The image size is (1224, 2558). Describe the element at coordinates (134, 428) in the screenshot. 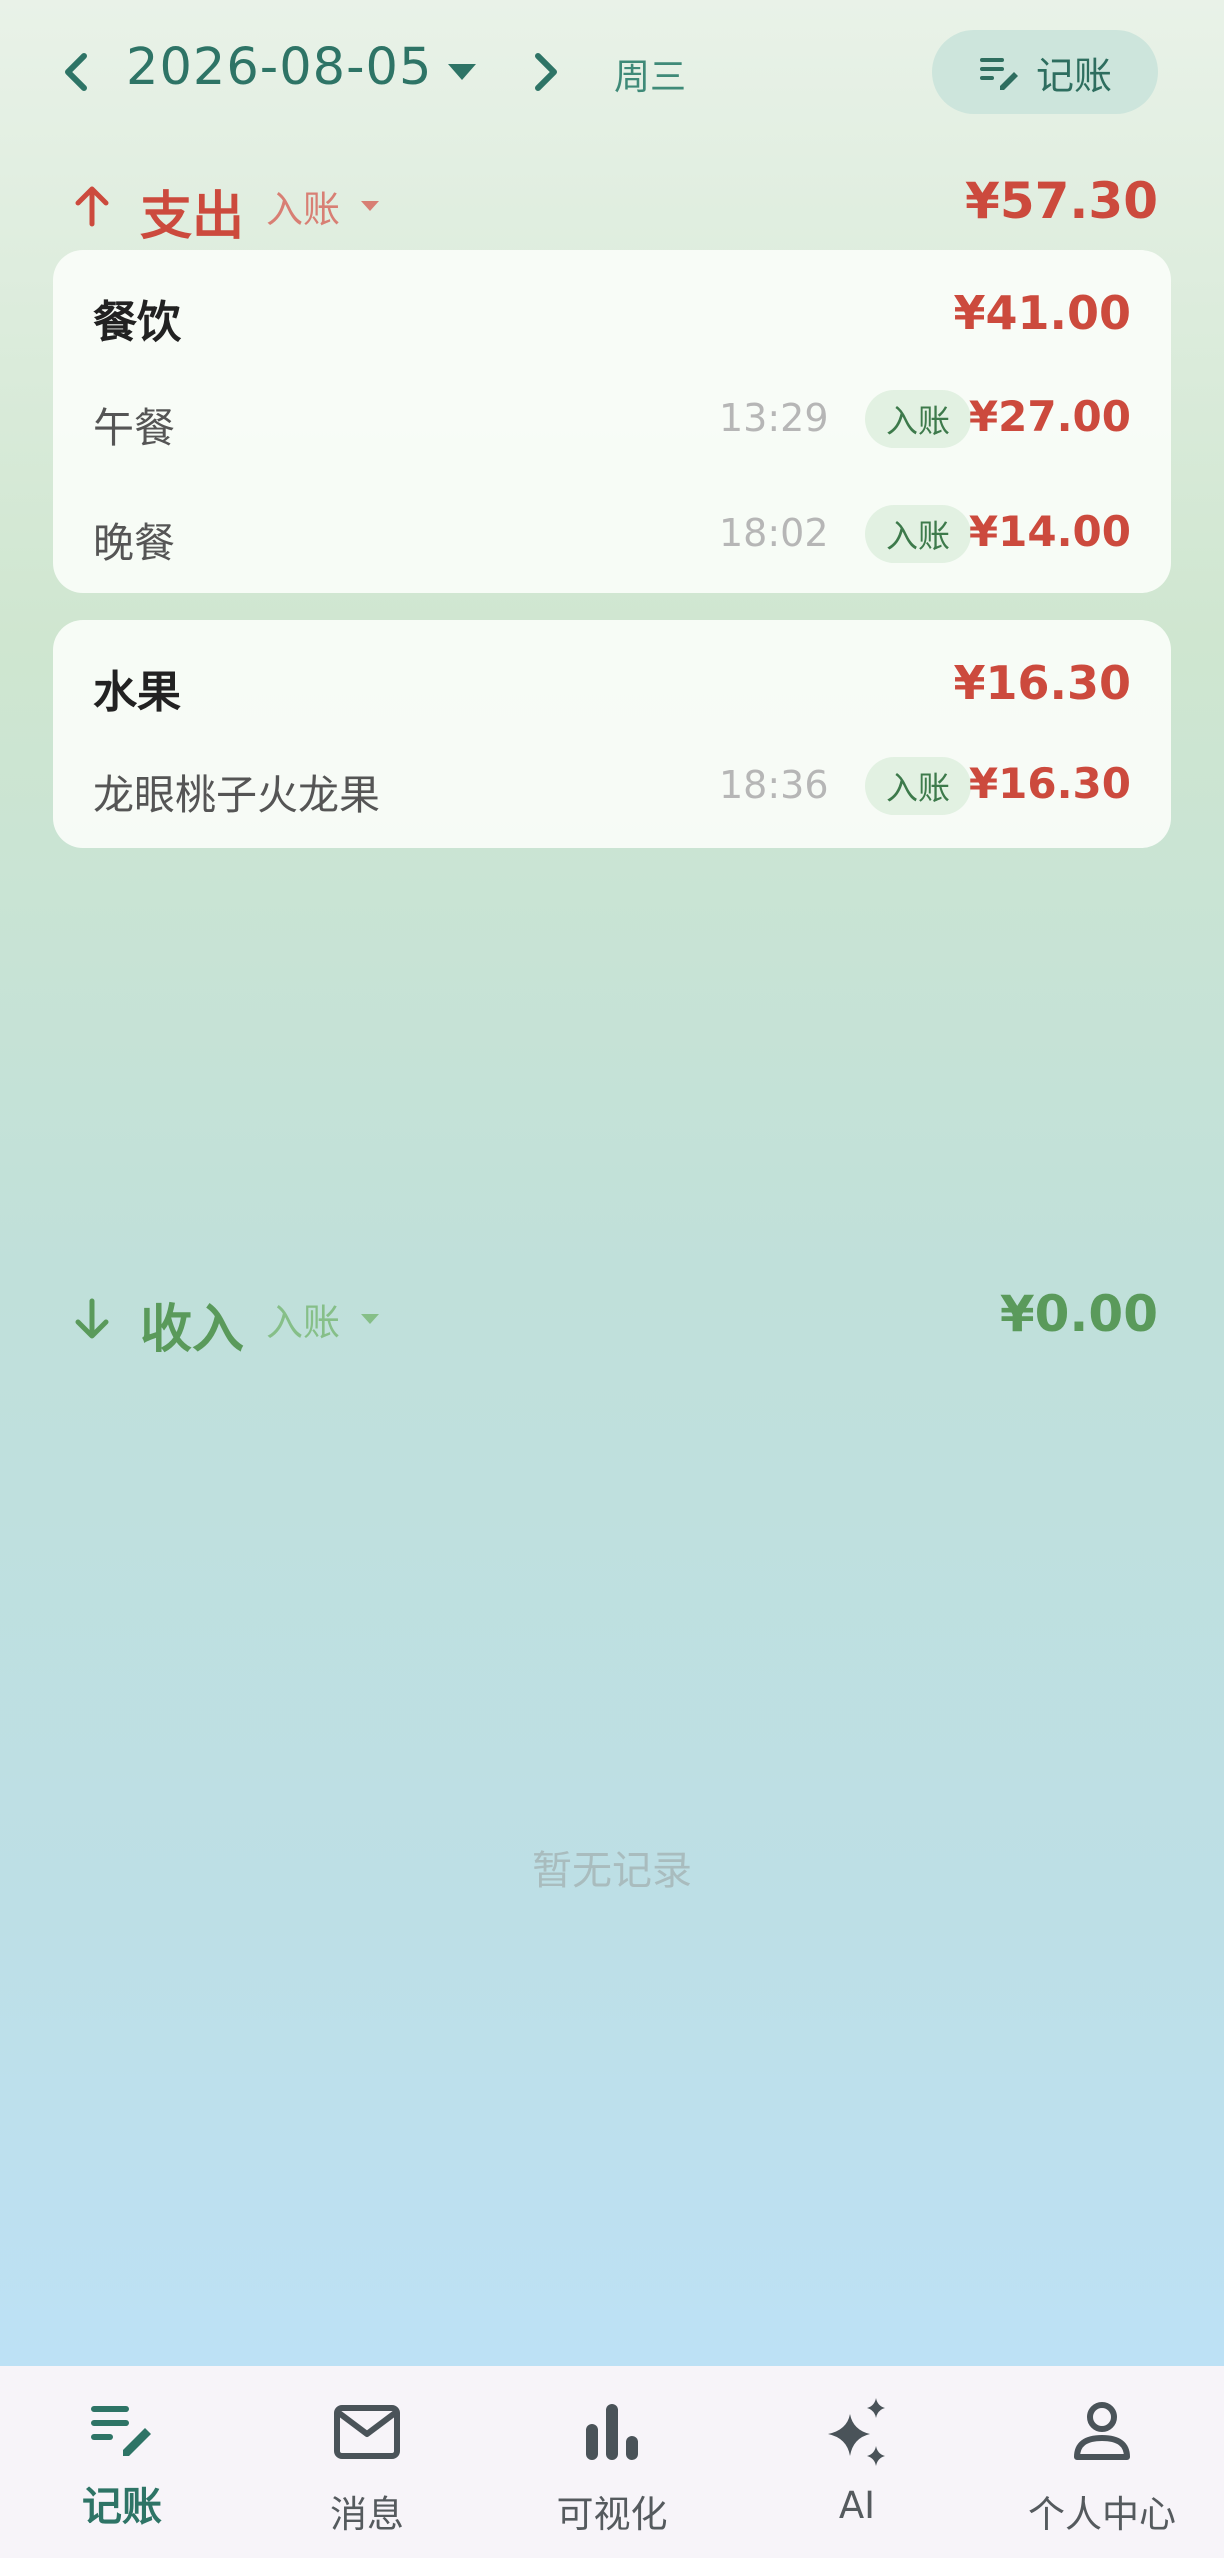

I see `item-name: 午餐` at that location.